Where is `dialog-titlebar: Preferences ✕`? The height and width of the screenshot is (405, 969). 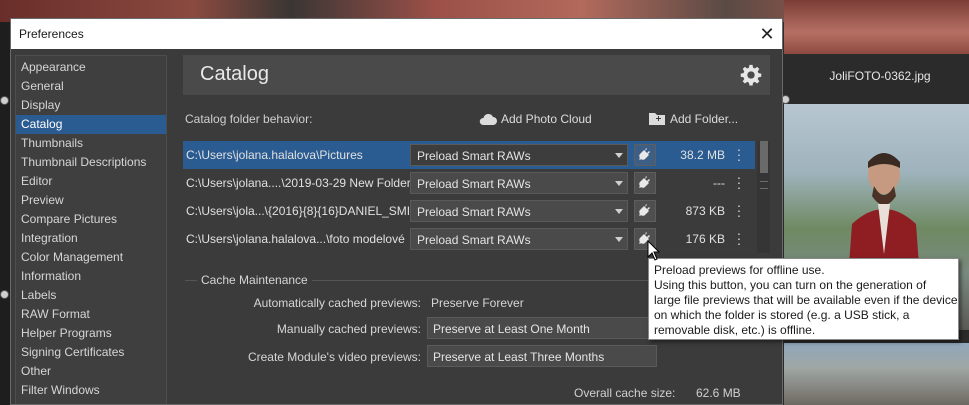 dialog-titlebar: Preferences ✕ is located at coordinates (396, 34).